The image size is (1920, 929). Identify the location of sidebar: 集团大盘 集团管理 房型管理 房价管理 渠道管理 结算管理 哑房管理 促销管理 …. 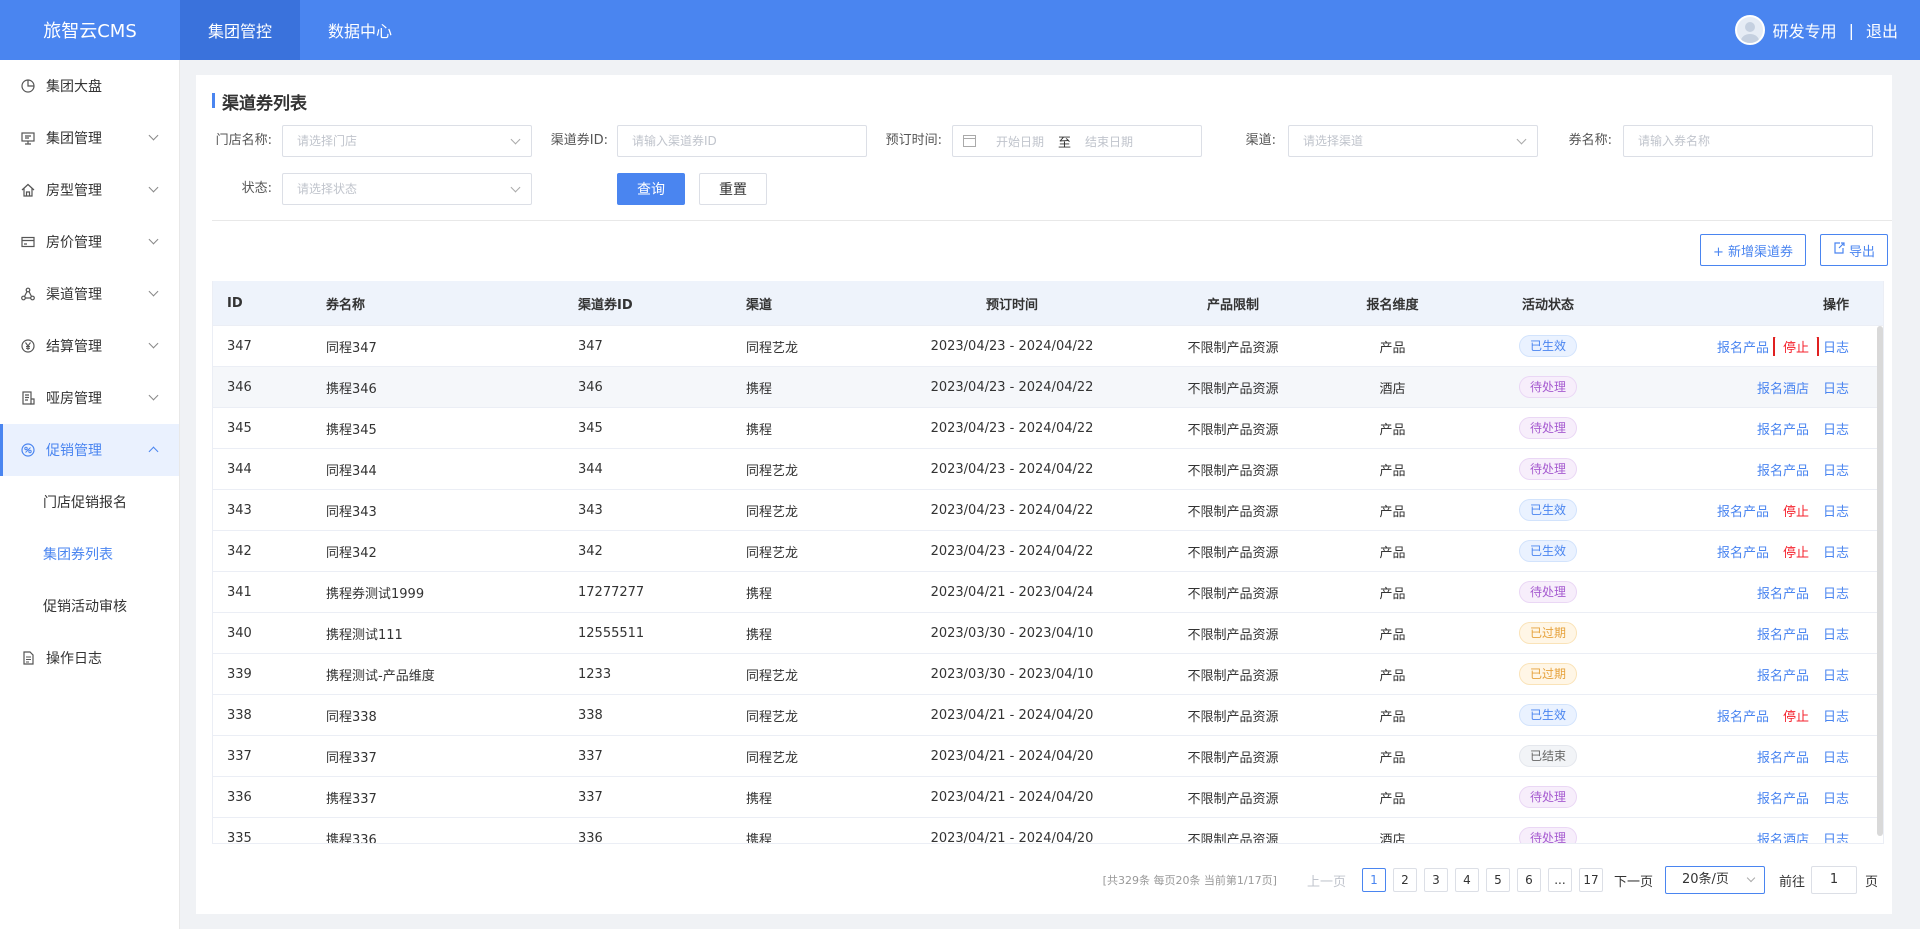
(90, 494).